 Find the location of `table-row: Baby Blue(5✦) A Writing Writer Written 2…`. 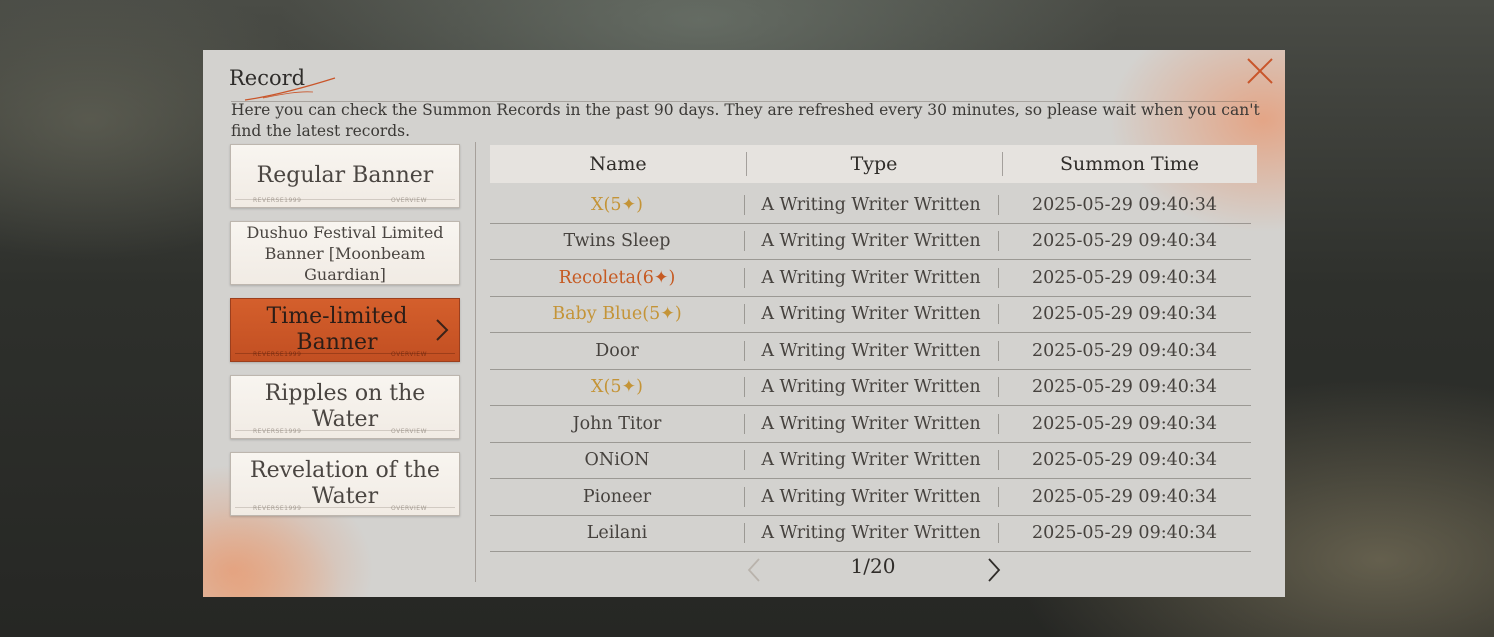

table-row: Baby Blue(5✦) A Writing Writer Written 2… is located at coordinates (870, 315).